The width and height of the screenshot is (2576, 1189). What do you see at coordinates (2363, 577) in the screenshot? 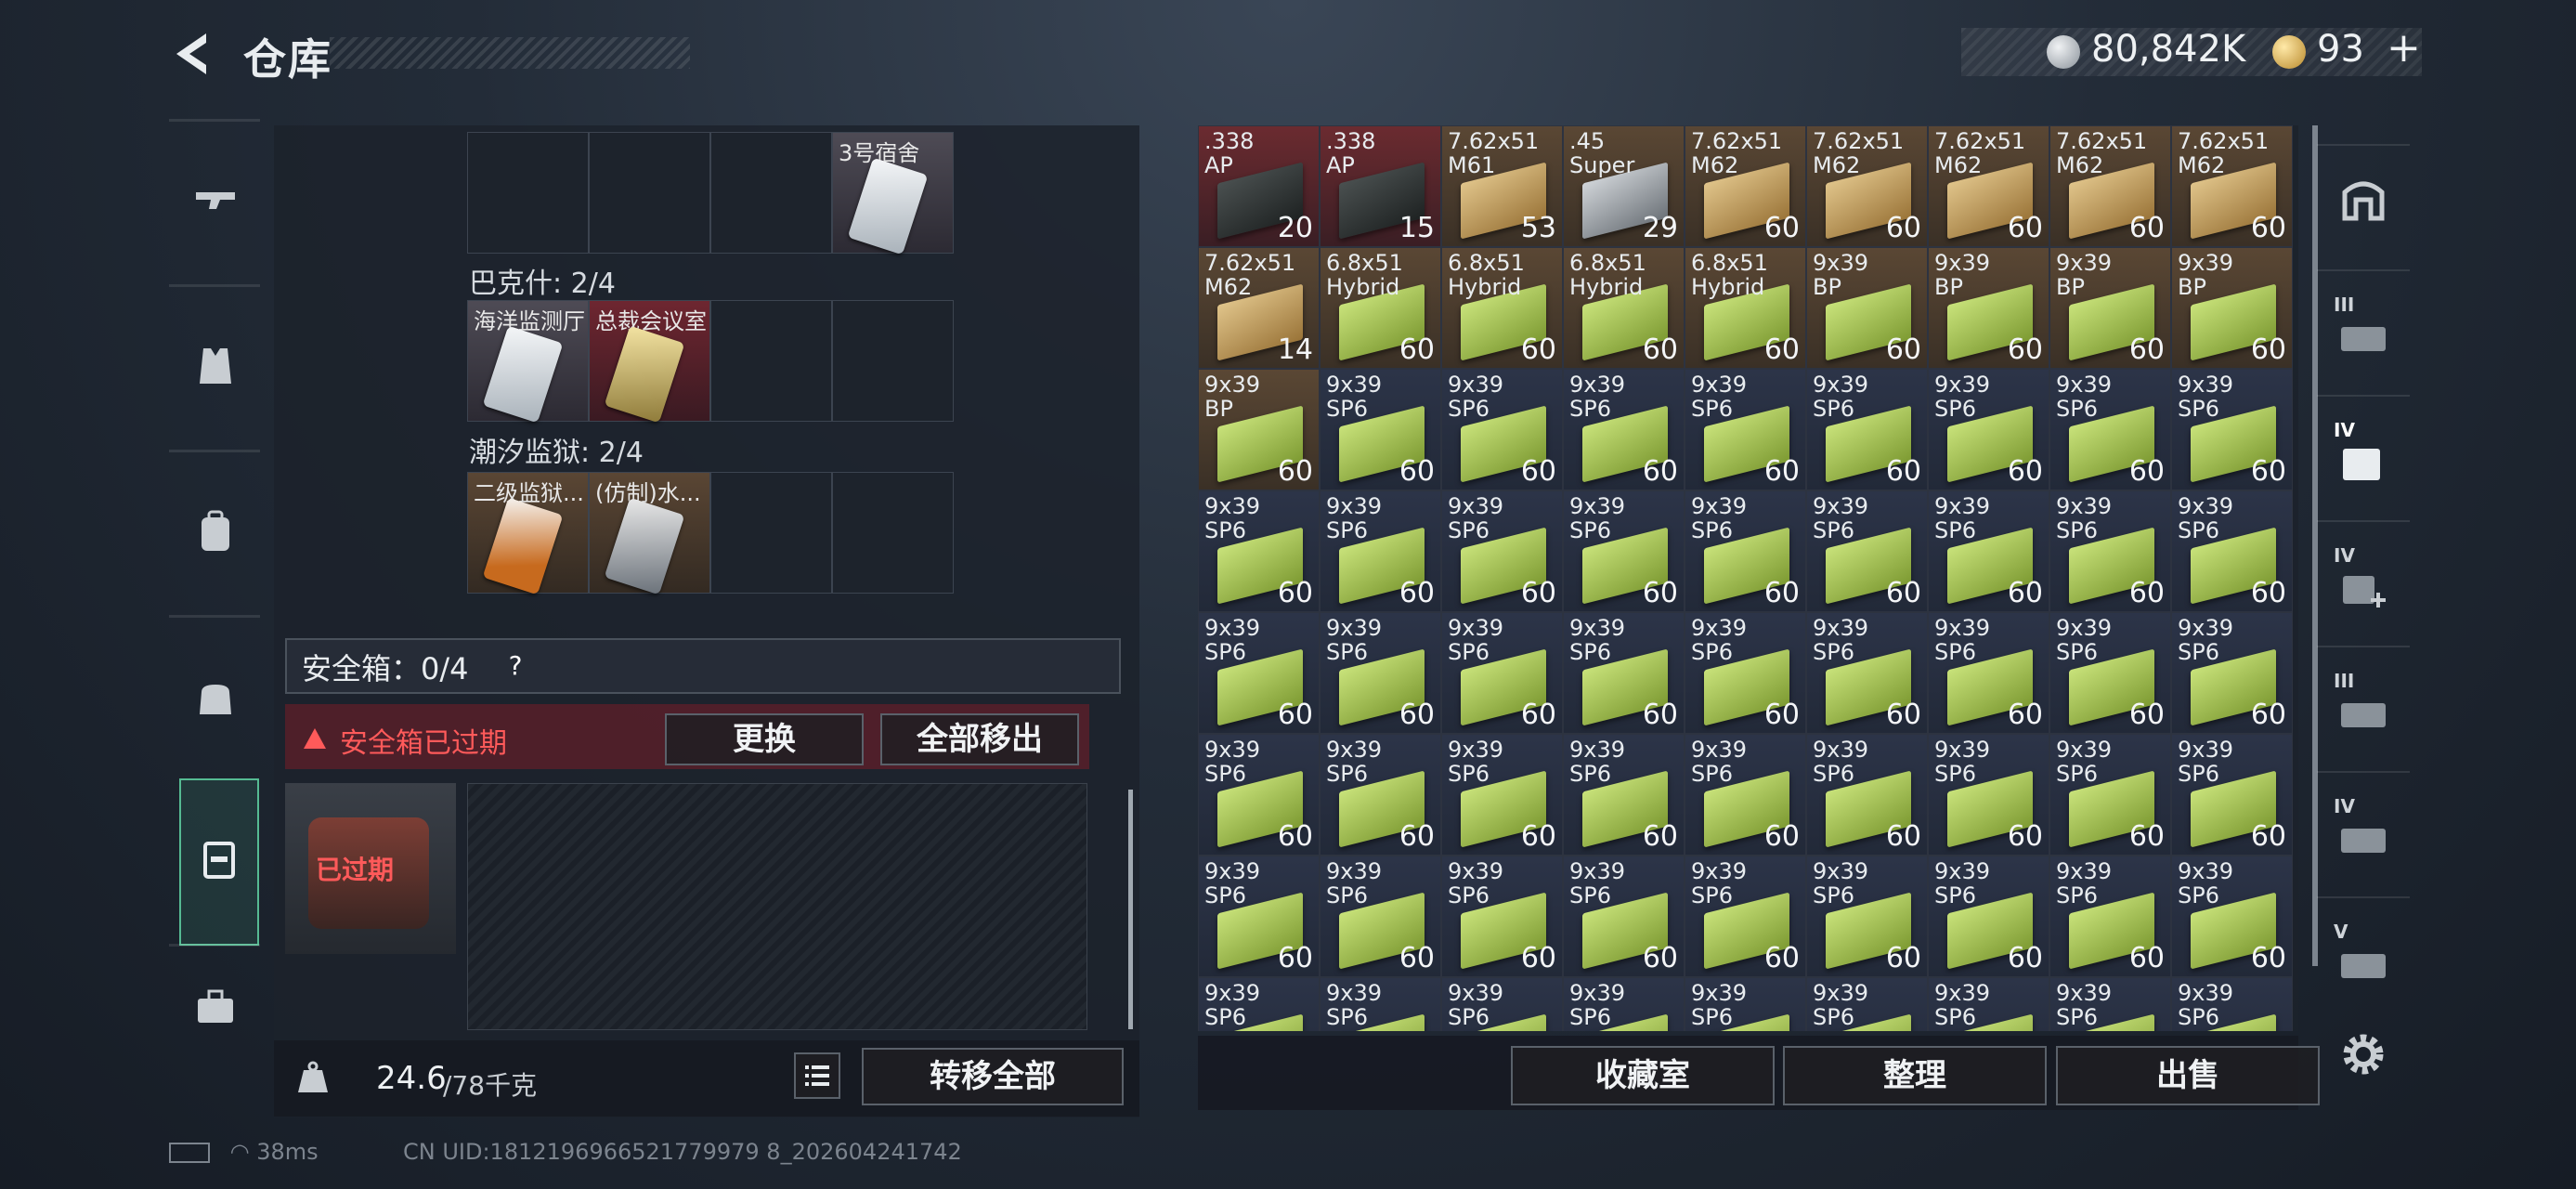
I see `stash-tab-tier4-plus: IV` at bounding box center [2363, 577].